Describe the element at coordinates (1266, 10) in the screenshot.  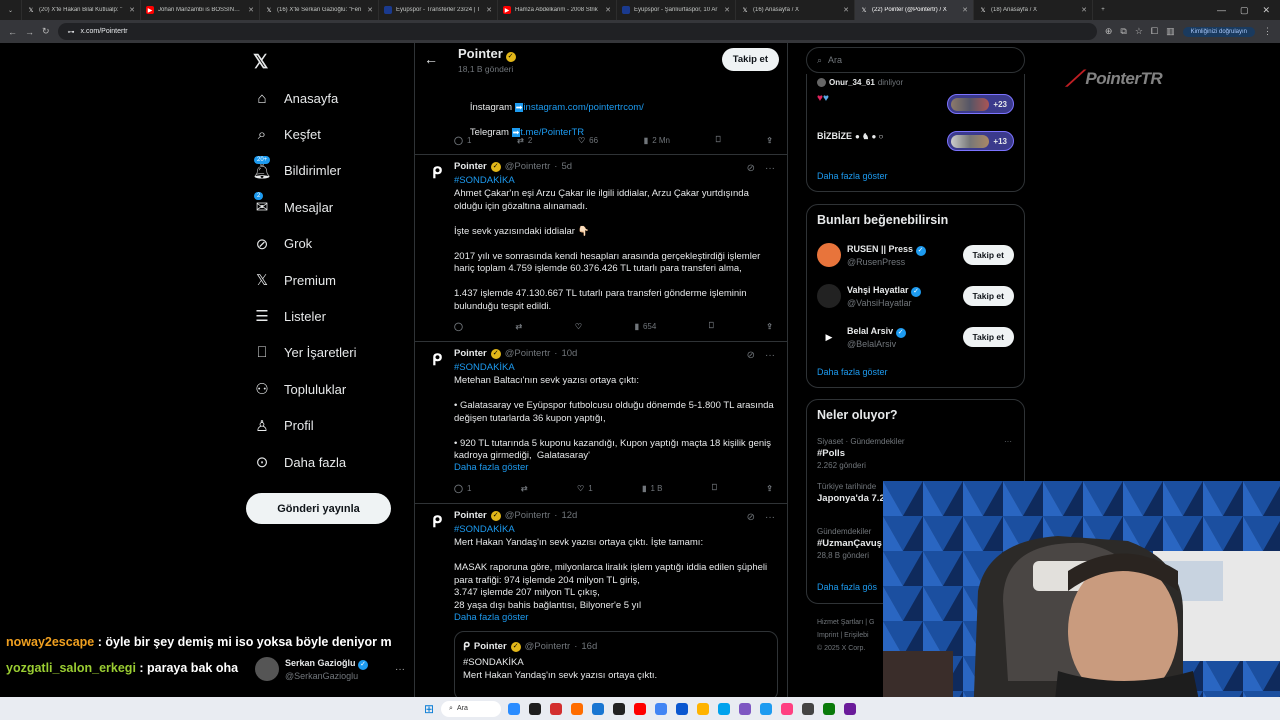
I see `close-window-icon: ✕` at that location.